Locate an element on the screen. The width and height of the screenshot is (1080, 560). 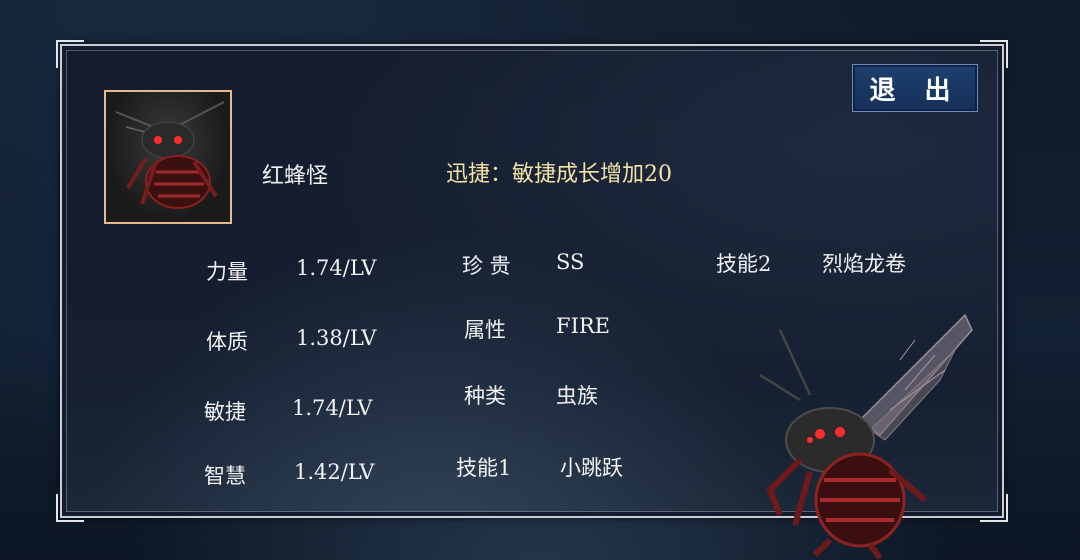
info-label-rarity: 珍 贵 is located at coordinates (486, 266).